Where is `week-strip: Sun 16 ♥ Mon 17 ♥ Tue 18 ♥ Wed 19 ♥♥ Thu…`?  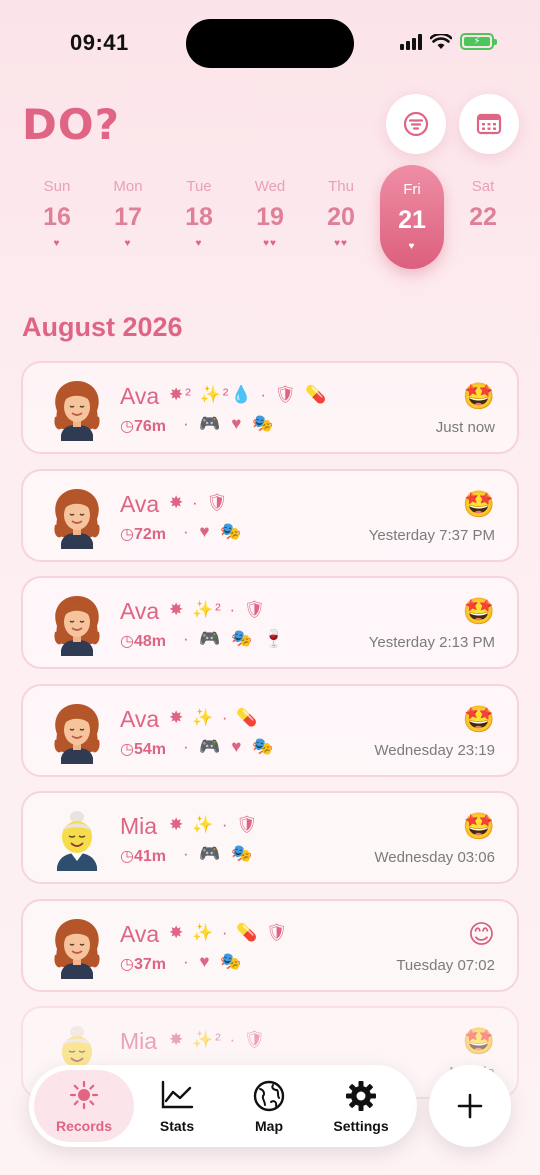
week-strip: Sun 16 ♥ Mon 17 ♥ Tue 18 ♥ Wed 19 ♥♥ Thu… is located at coordinates (272, 217).